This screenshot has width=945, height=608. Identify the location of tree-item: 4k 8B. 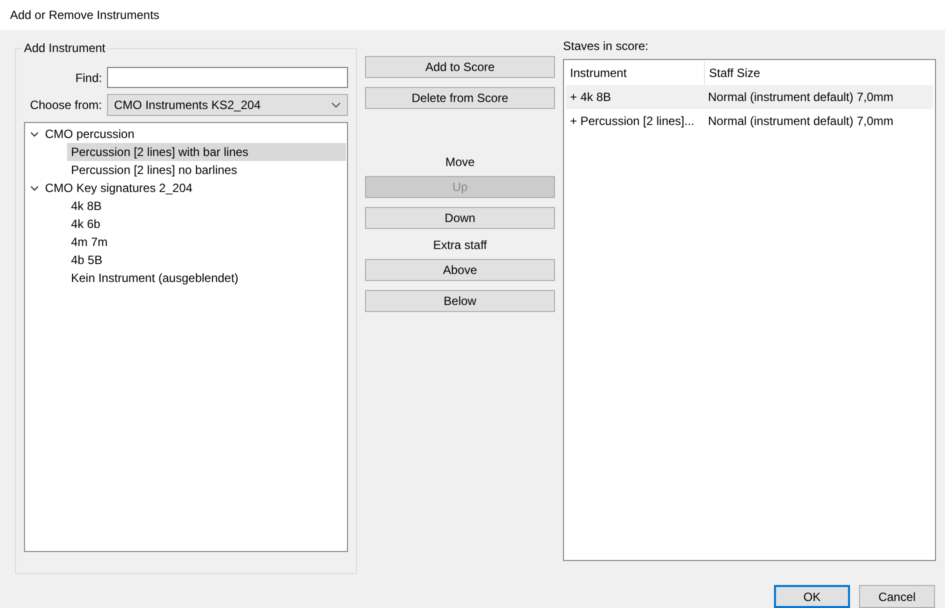
(206, 206).